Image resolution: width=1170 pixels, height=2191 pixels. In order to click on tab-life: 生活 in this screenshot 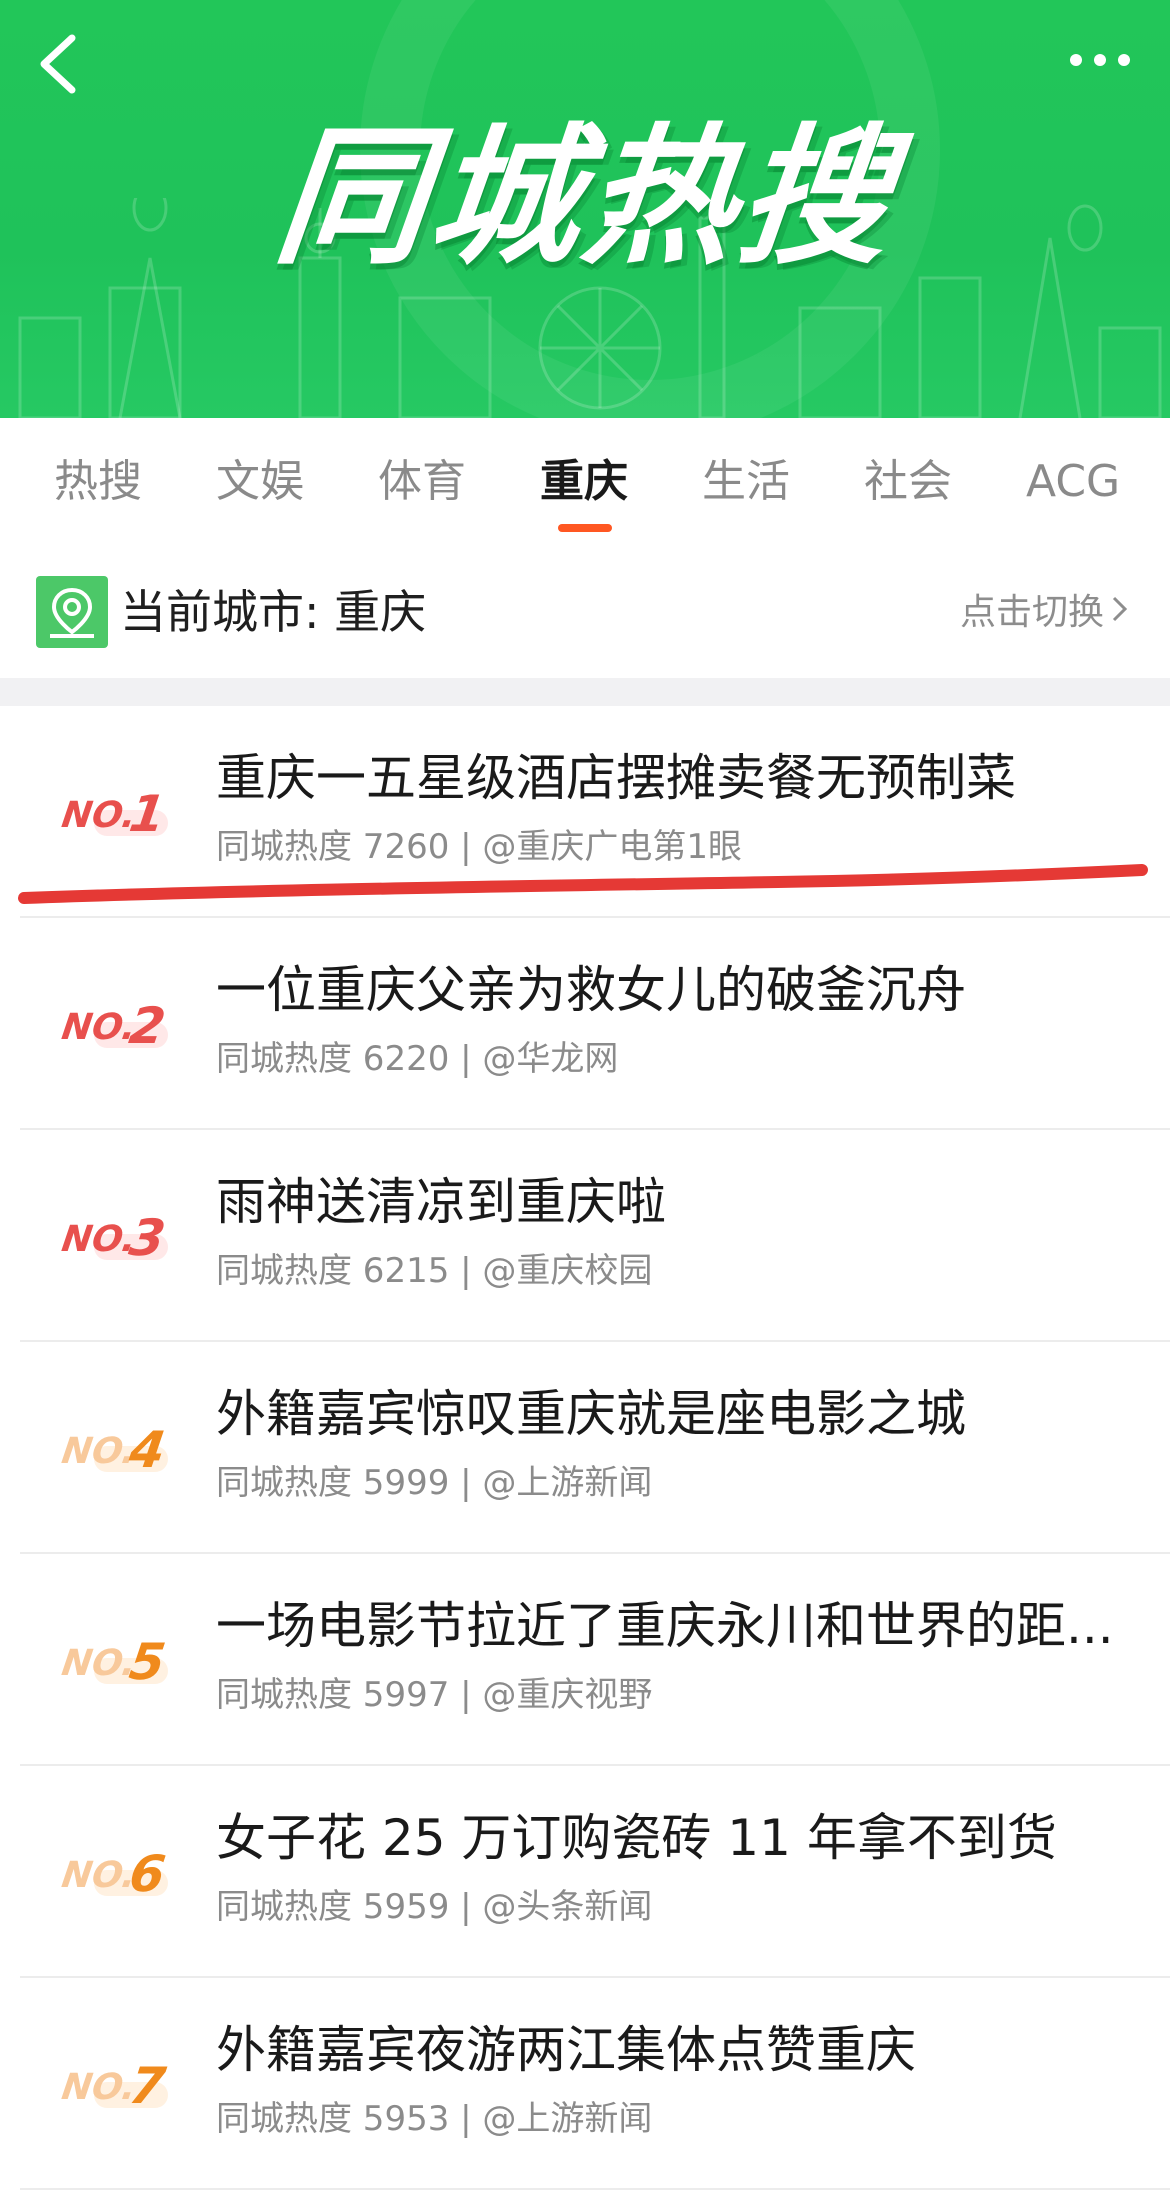, I will do `click(746, 482)`.